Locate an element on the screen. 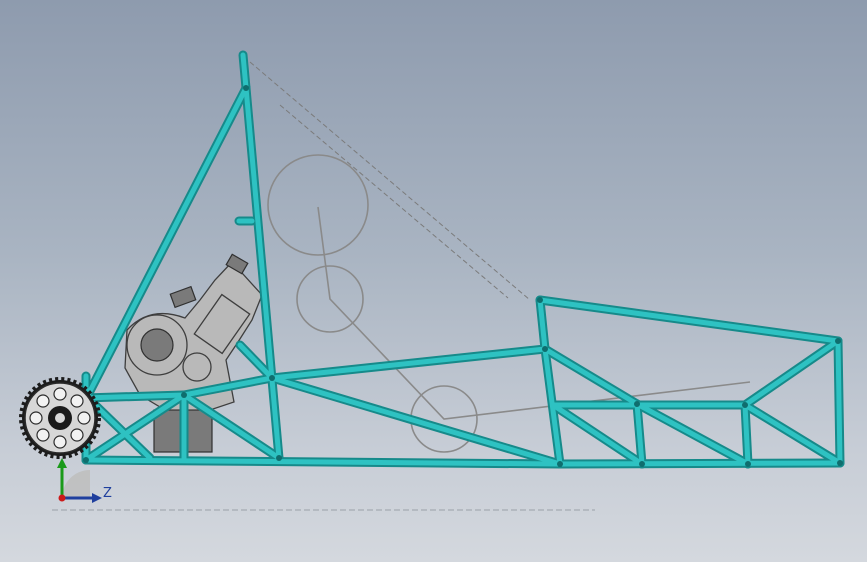 The width and height of the screenshot is (867, 562). engine-intake is located at coordinates (183, 297).